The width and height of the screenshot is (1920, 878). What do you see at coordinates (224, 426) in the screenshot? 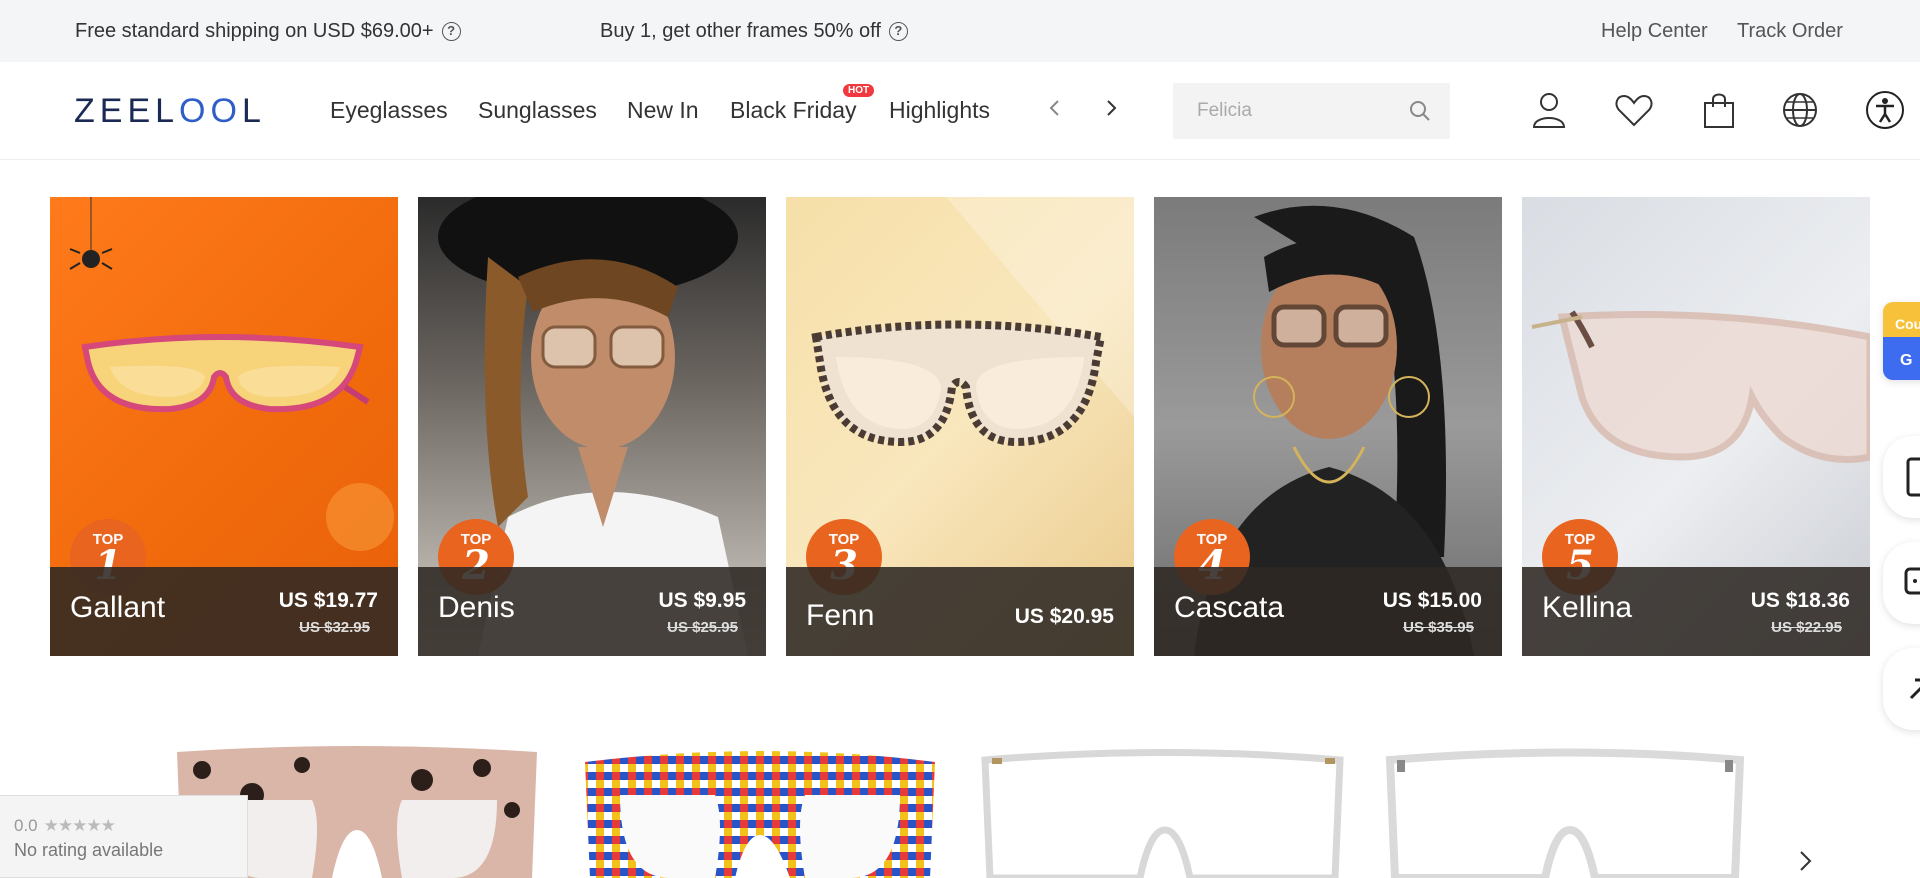
I see `product-card: TOP 1 Gallant US $19.77 US $32.95` at bounding box center [224, 426].